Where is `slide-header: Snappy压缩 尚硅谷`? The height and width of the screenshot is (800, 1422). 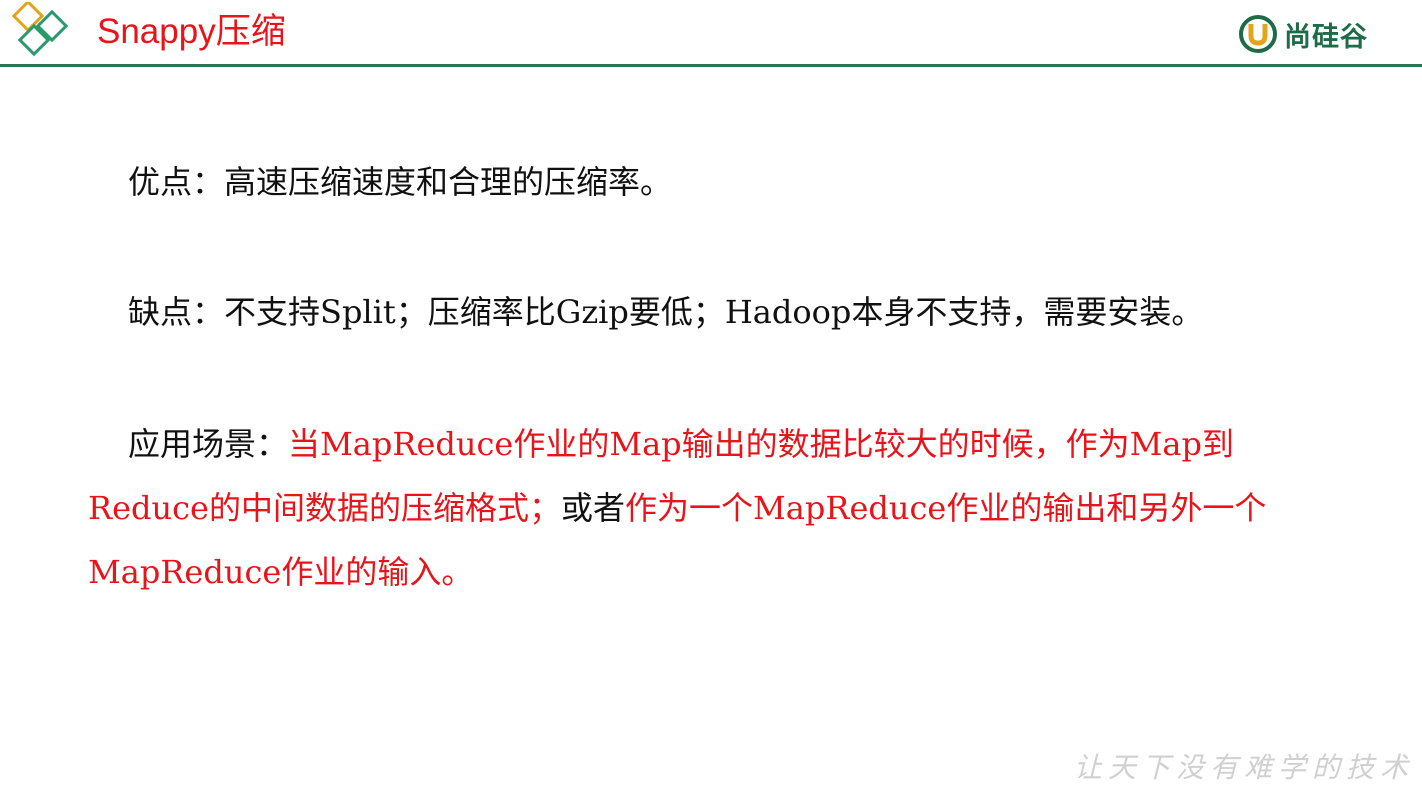 slide-header: Snappy压缩 尚硅谷 is located at coordinates (711, 33).